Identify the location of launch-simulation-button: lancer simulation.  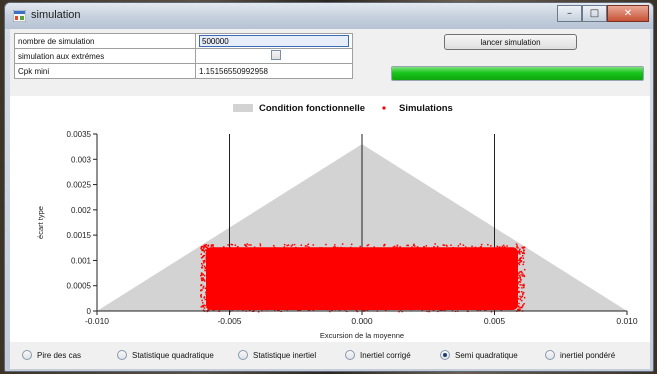
(510, 42).